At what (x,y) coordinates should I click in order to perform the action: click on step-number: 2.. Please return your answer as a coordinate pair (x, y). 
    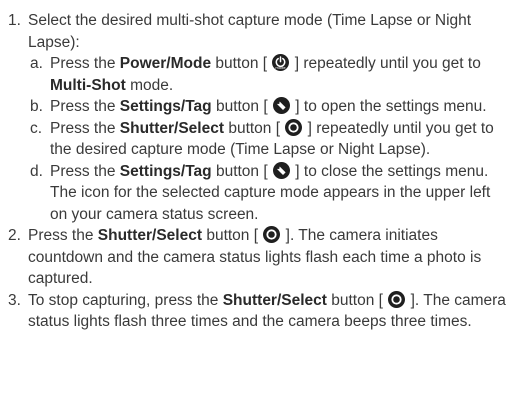
    Looking at the image, I should click on (14, 235).